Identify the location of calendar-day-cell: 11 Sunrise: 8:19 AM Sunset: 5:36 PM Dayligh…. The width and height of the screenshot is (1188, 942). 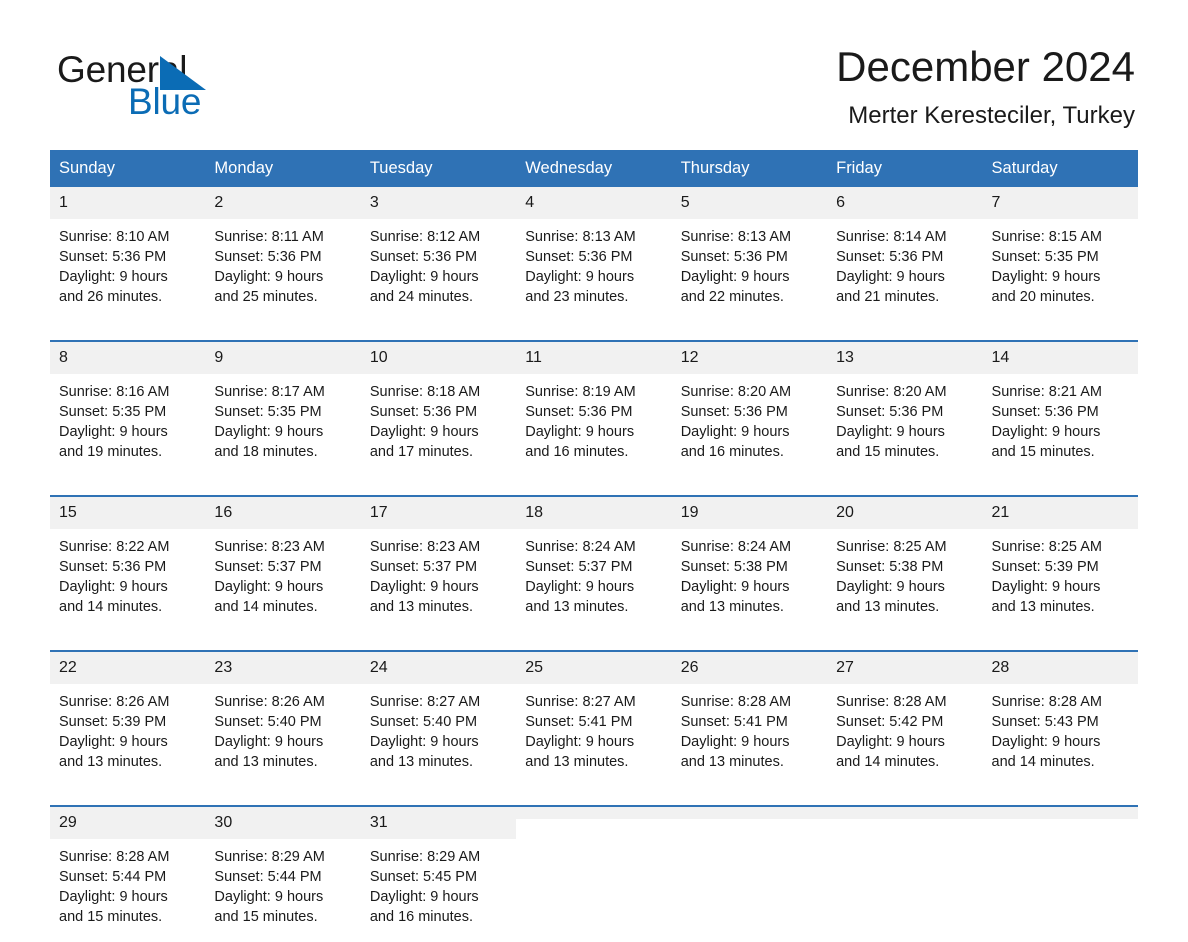
(594, 408).